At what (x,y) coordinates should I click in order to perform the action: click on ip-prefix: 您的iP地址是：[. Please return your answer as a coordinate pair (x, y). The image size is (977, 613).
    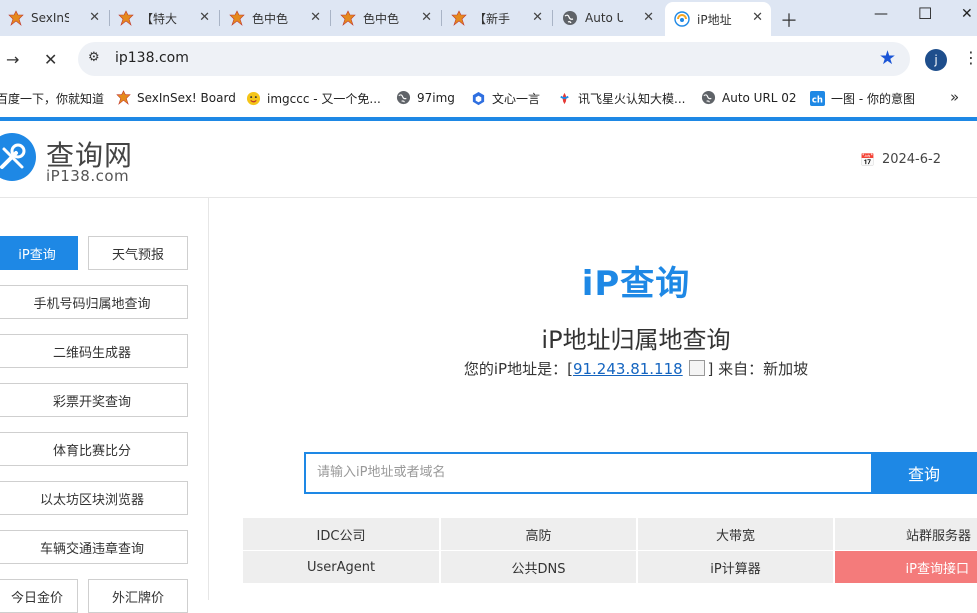
    Looking at the image, I should click on (518, 369).